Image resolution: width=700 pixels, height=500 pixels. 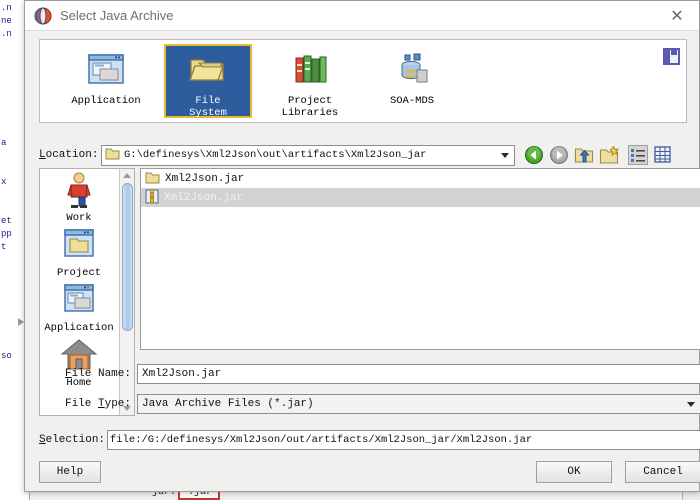 What do you see at coordinates (97, 374) in the screenshot?
I see `file-name-label-text: File Name:` at bounding box center [97, 374].